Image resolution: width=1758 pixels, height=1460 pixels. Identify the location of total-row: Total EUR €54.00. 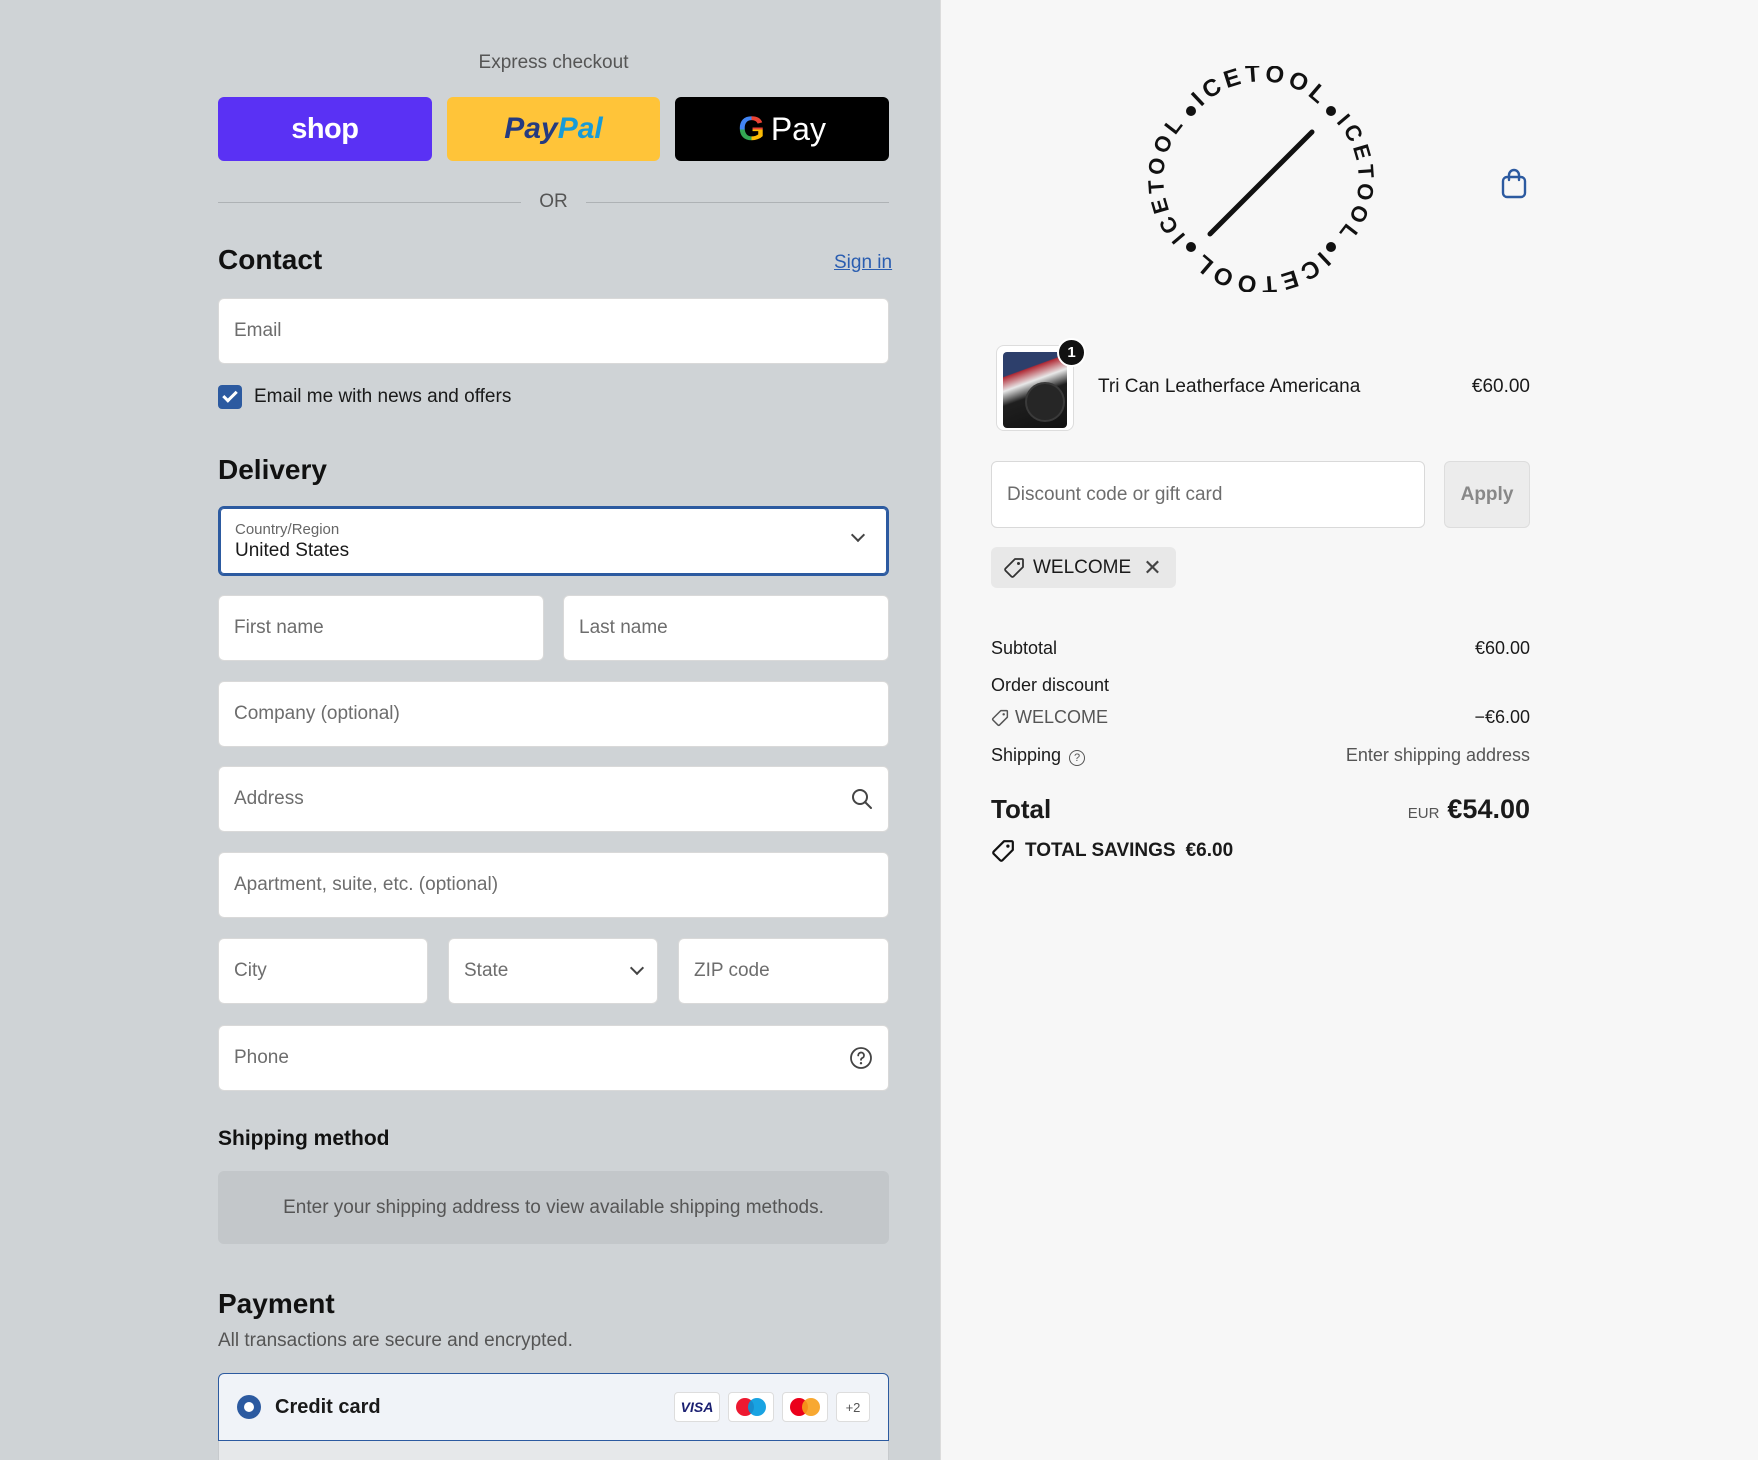
(1260, 809).